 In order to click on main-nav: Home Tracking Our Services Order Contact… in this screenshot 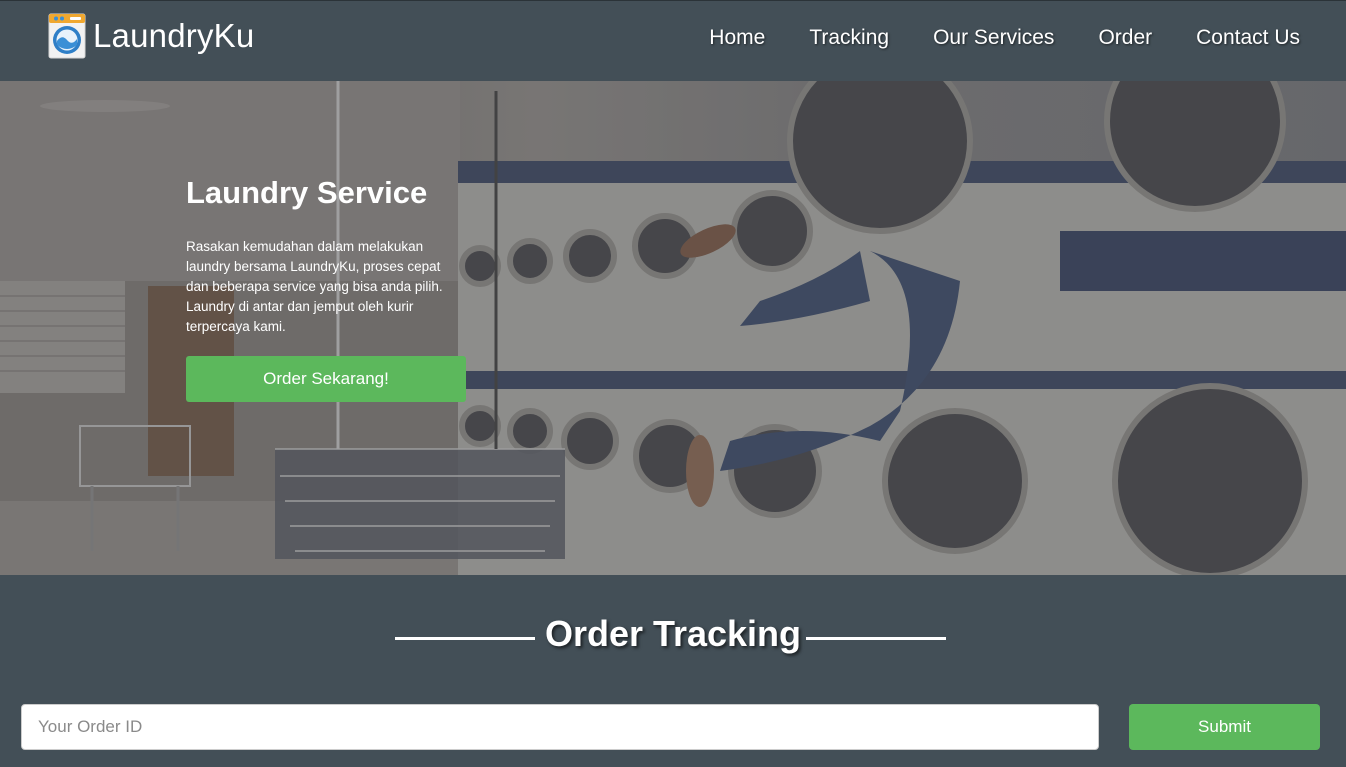, I will do `click(982, 38)`.